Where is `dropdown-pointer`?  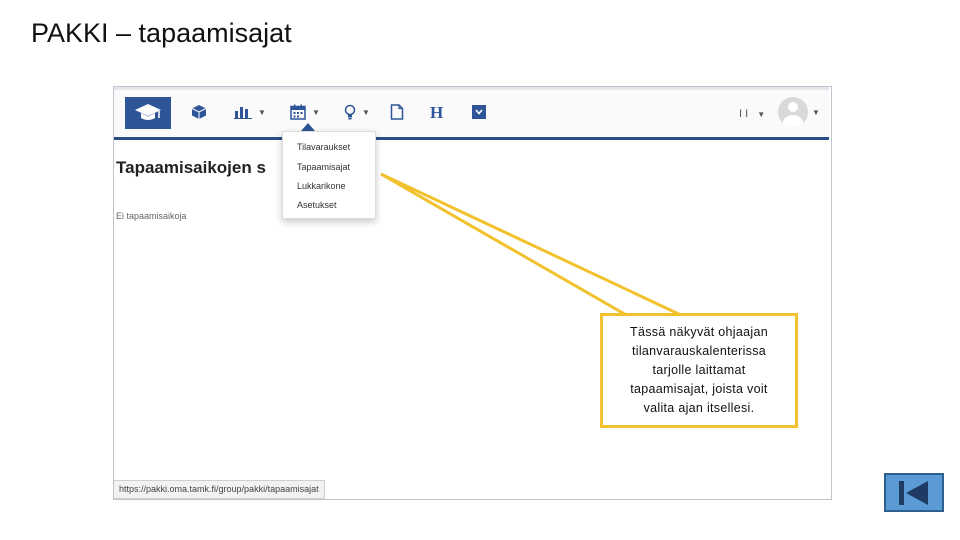
dropdown-pointer is located at coordinates (308, 127).